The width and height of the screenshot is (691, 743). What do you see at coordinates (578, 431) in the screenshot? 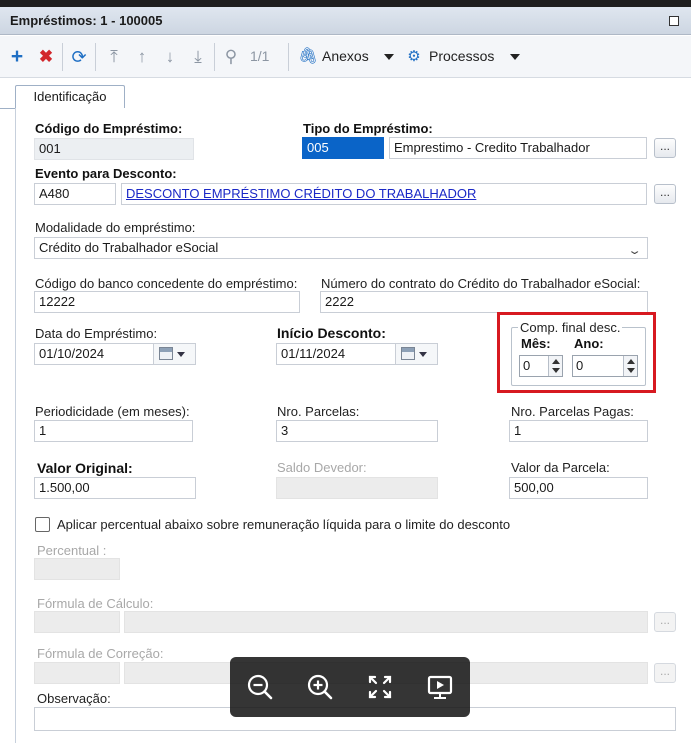
I see `nro-parcelas-pagas-input: 1` at bounding box center [578, 431].